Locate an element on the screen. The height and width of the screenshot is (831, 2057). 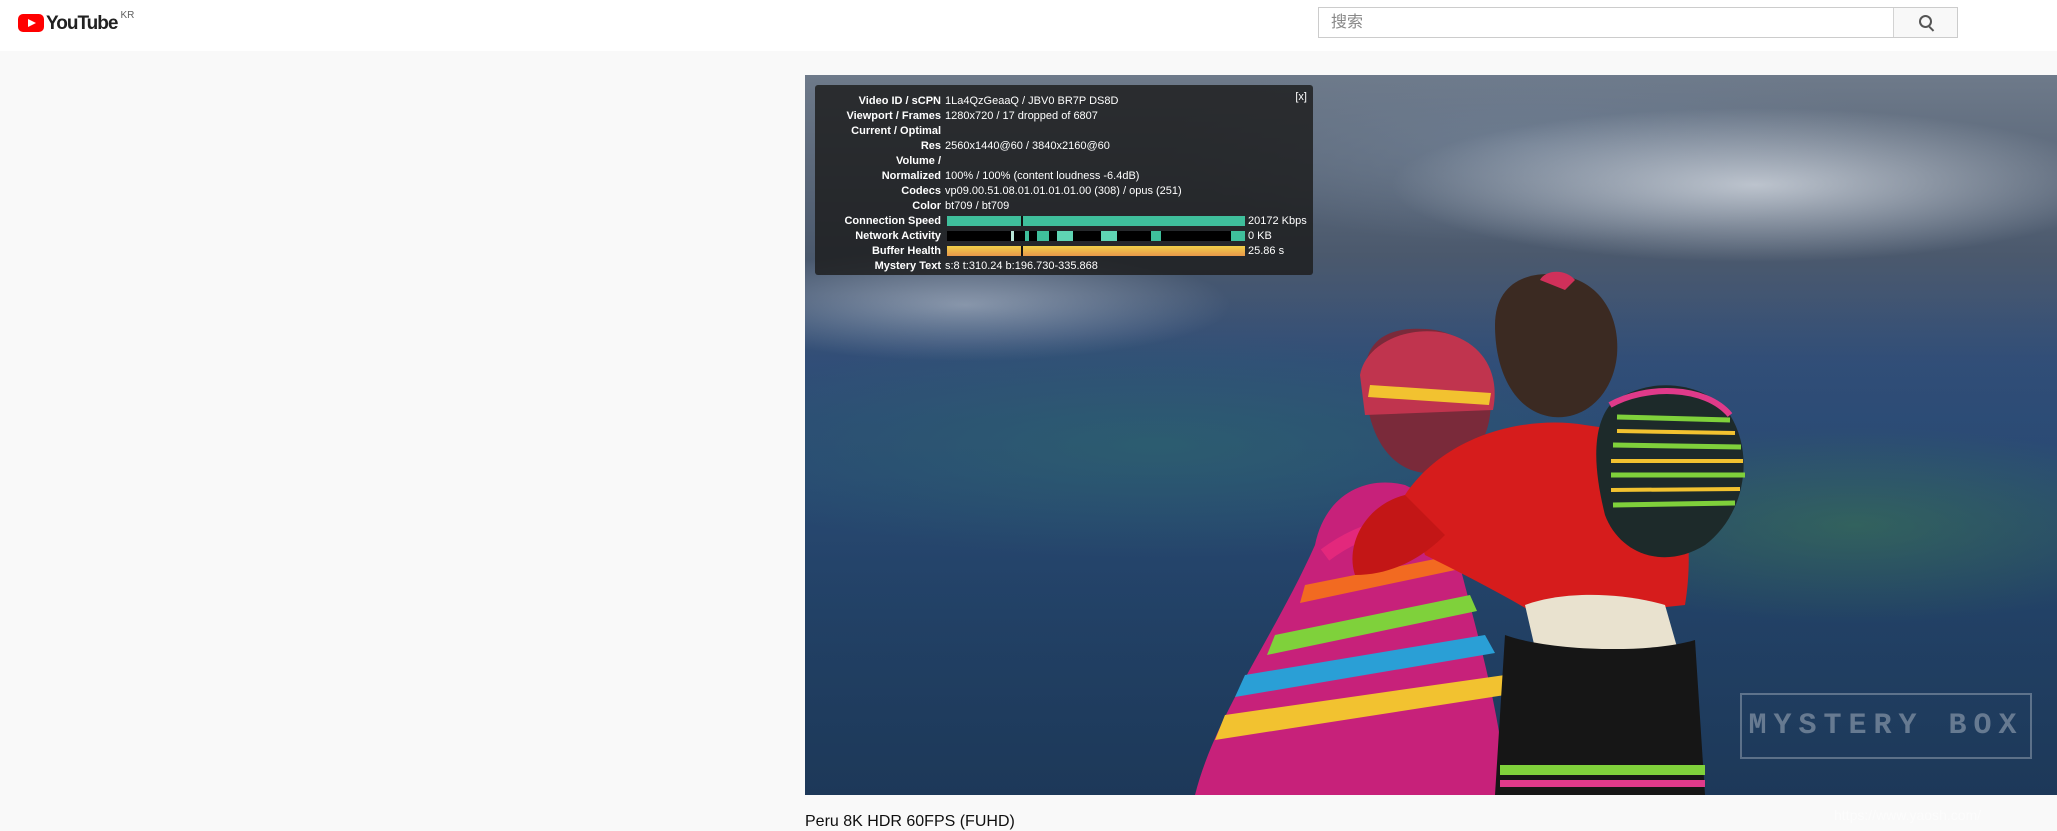
stats-value: 25.86 s is located at coordinates (1266, 251).